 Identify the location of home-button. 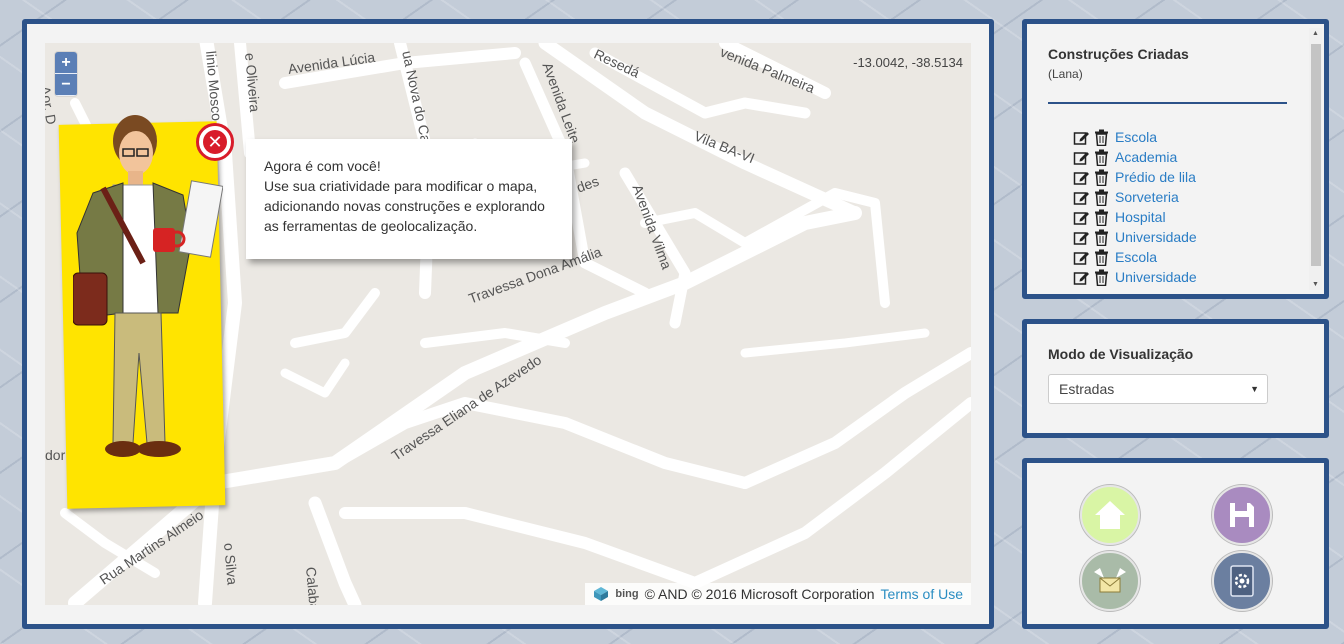
(1110, 515).